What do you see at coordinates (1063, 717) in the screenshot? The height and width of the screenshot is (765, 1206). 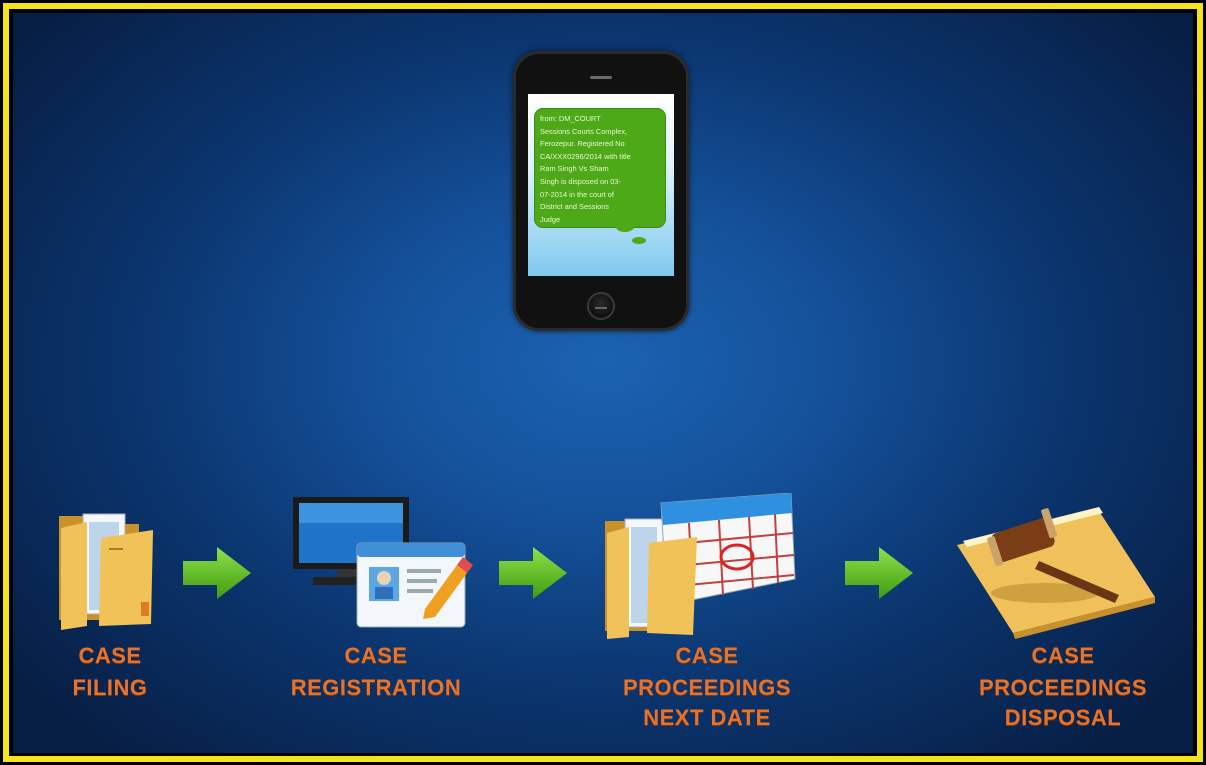 I see `step-disposal-line3: DISPOSAL` at bounding box center [1063, 717].